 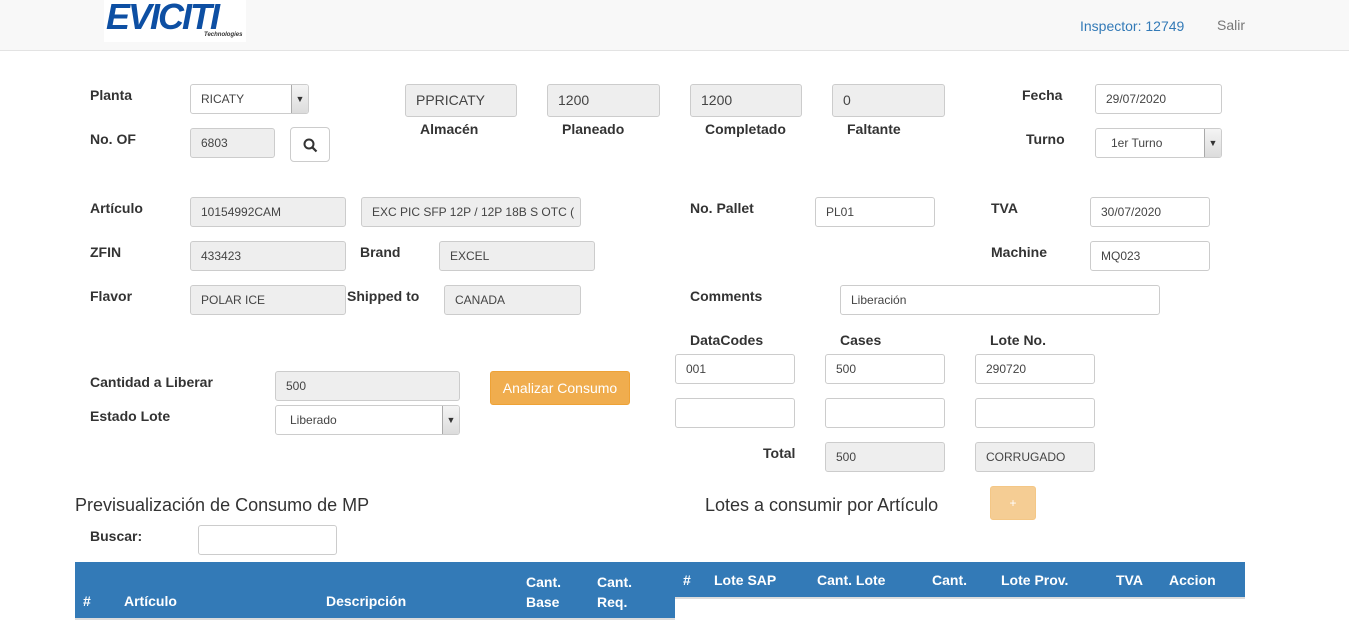 I want to click on comments-field: Liberación, so click(x=1000, y=300).